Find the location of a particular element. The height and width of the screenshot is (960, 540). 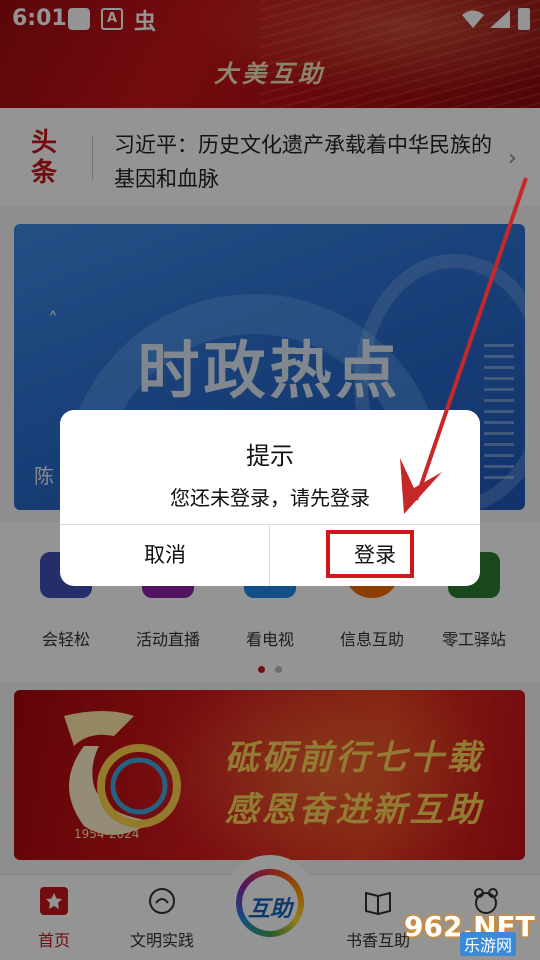

dialog-message: 您还未登录，请先登录 is located at coordinates (270, 498).